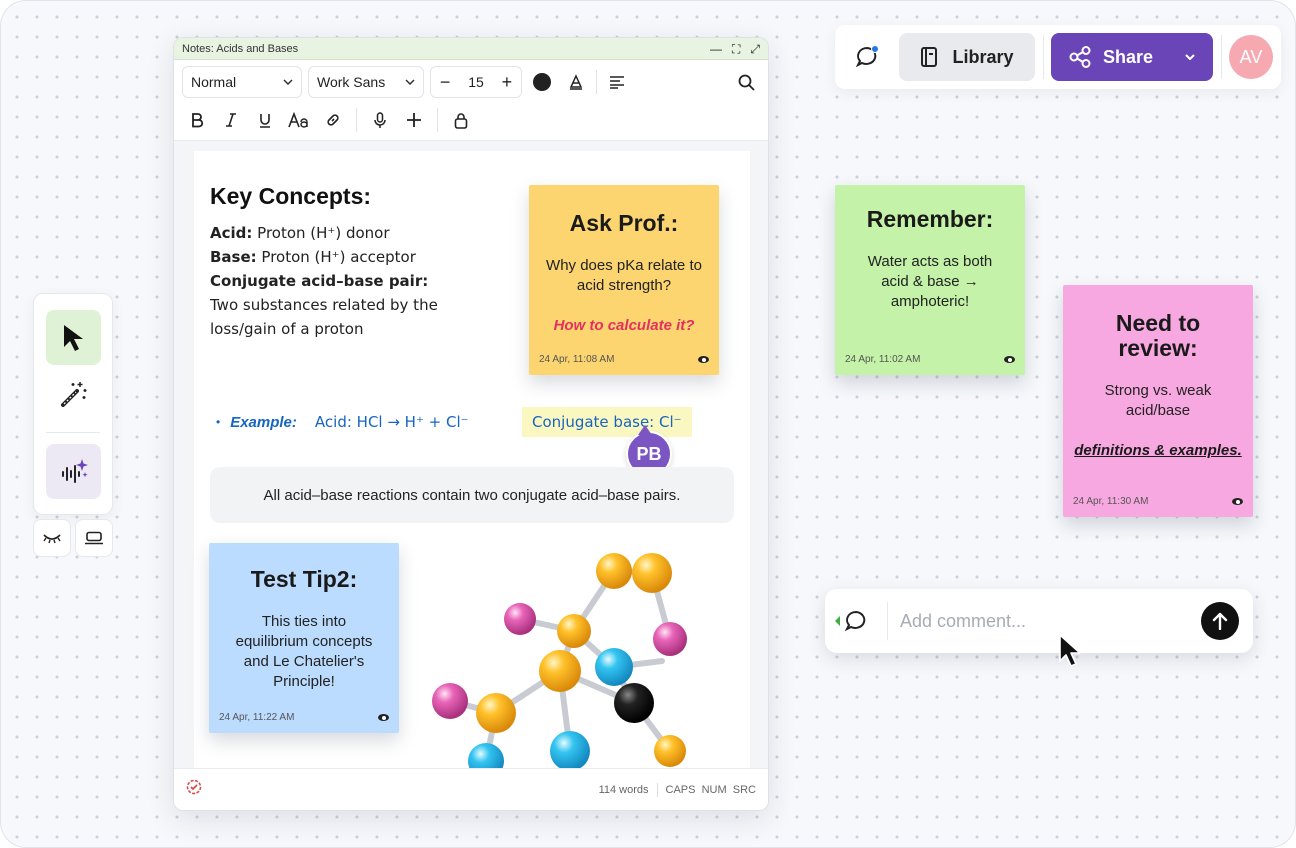 Image resolution: width=1296 pixels, height=848 pixels. I want to click on font-size-decrease-button: −, so click(445, 82).